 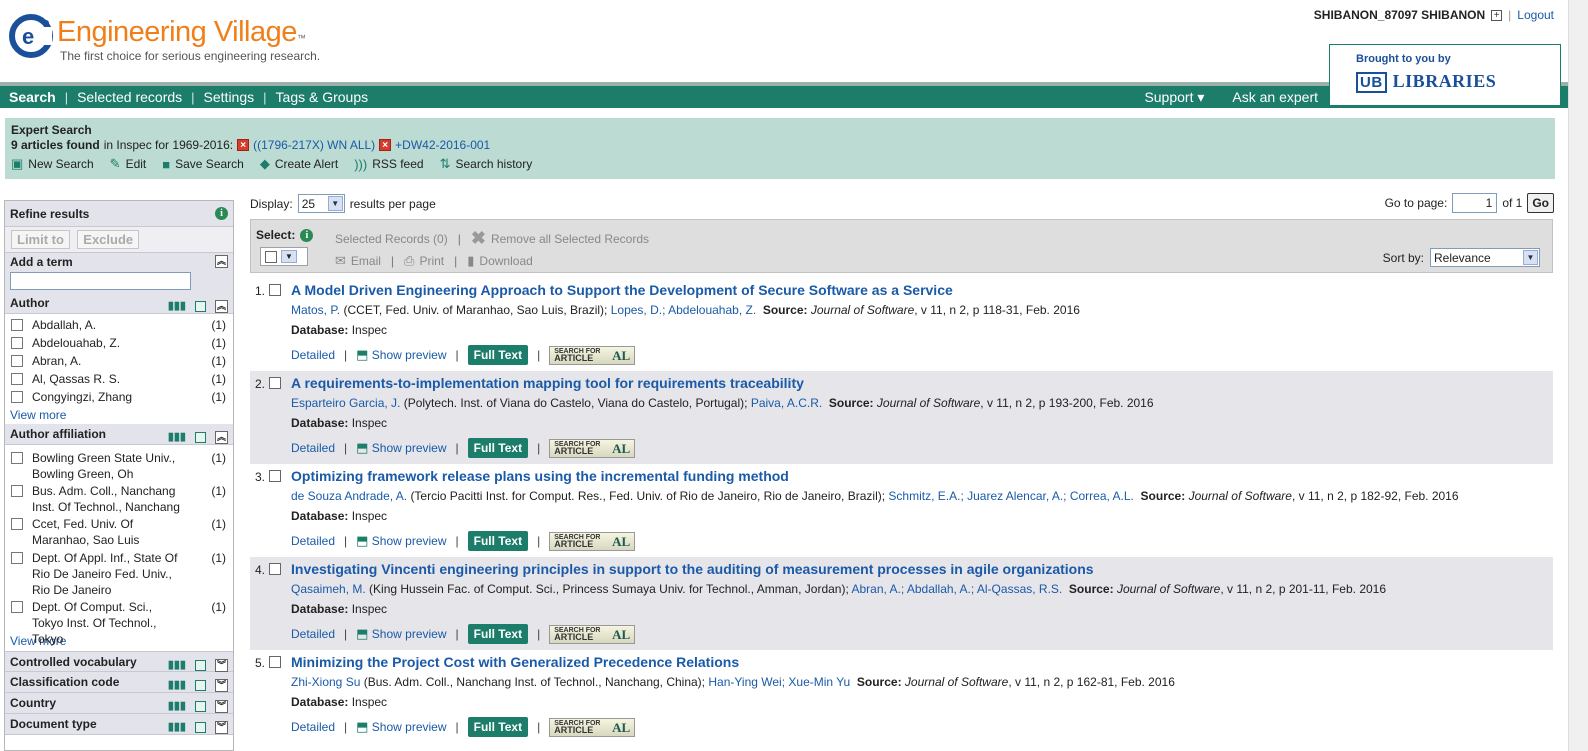 I want to click on author-link: de Souza Andrade, A., so click(x=349, y=496).